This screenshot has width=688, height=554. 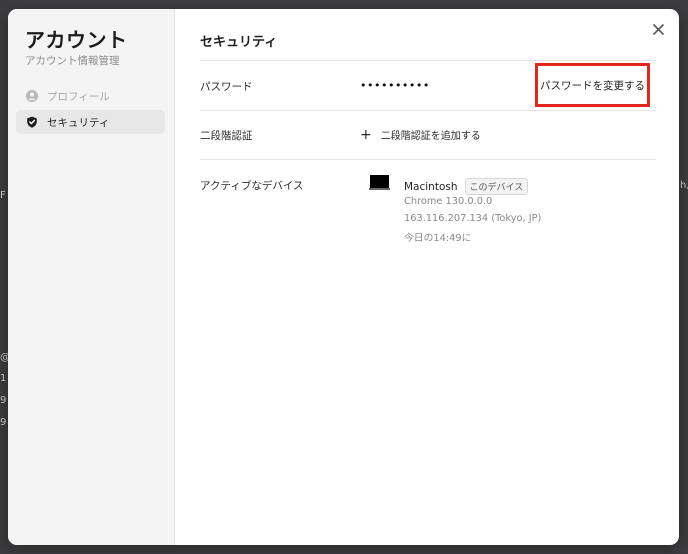 I want to click on background-fragment: 1, so click(x=3, y=378).